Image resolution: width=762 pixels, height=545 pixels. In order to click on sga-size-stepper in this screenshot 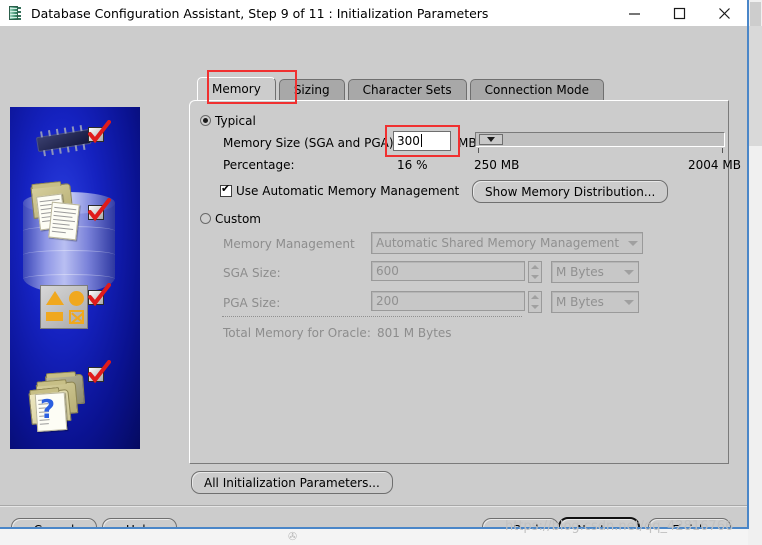, I will do `click(535, 272)`.